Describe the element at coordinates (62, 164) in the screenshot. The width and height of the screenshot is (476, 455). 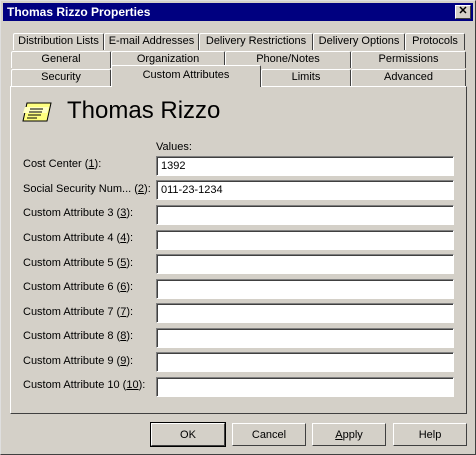
I see `attr-label-1: Cost Center (1):` at that location.